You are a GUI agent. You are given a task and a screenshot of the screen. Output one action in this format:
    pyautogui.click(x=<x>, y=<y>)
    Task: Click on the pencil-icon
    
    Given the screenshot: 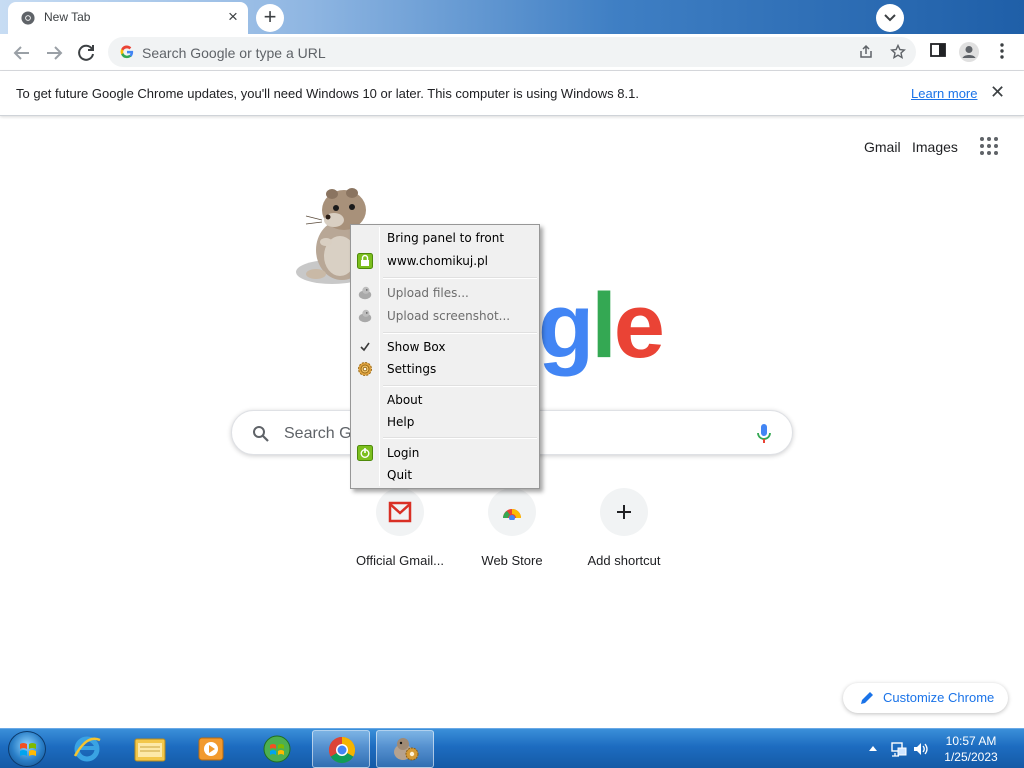 What is the action you would take?
    pyautogui.click(x=867, y=698)
    